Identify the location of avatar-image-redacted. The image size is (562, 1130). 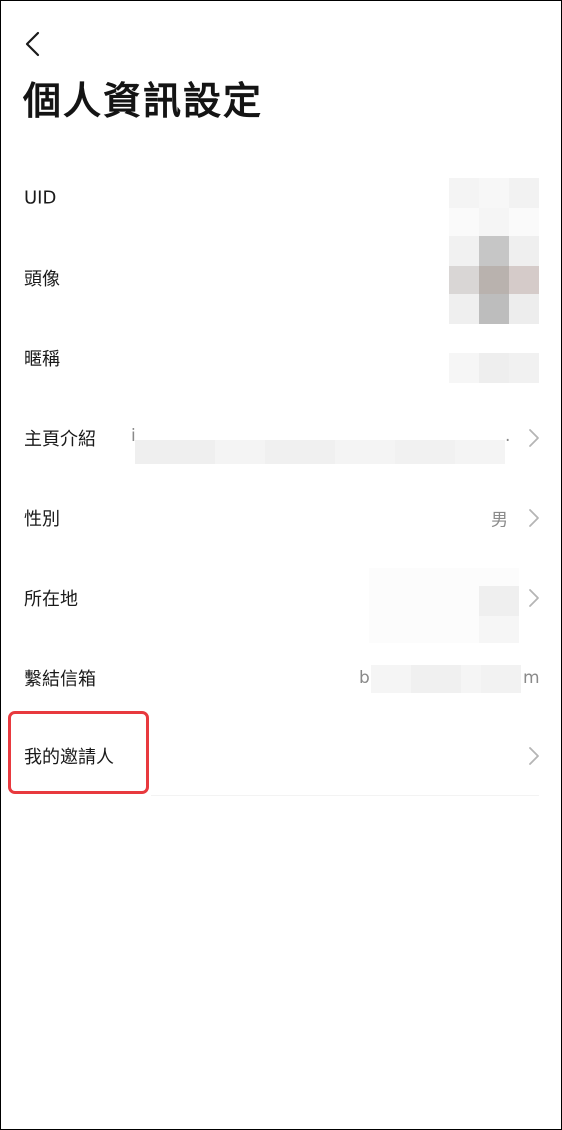
(494, 266).